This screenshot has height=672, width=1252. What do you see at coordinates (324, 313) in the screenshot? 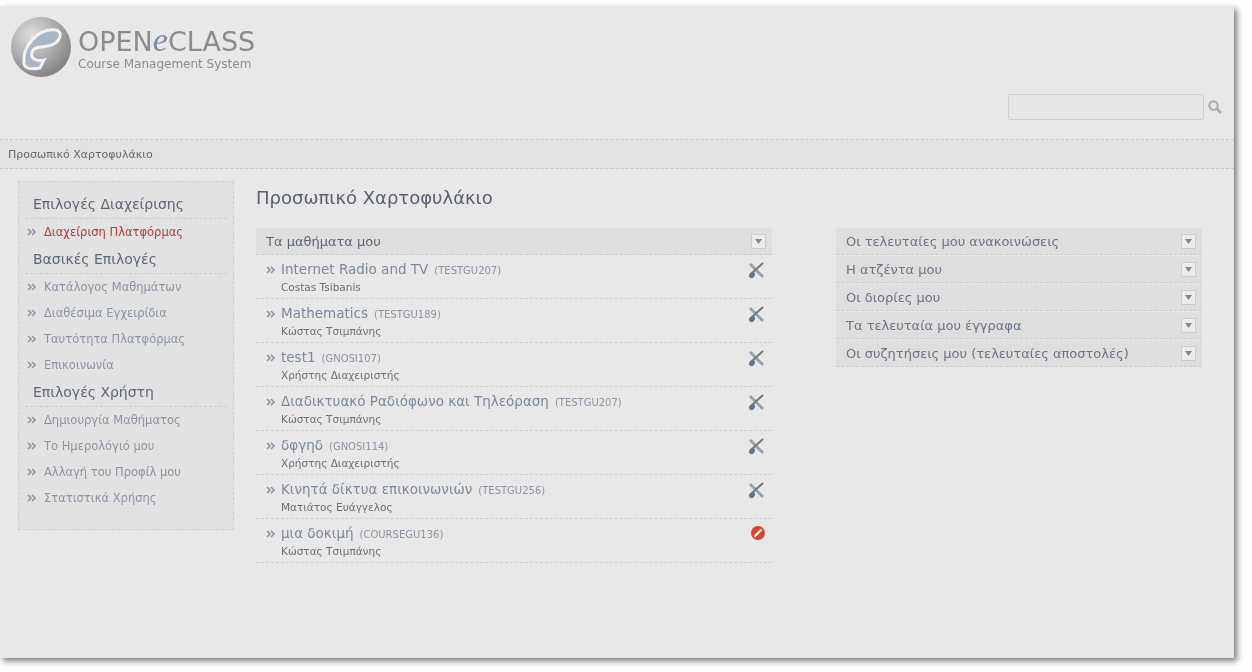
I see `course-link: Mathematics` at bounding box center [324, 313].